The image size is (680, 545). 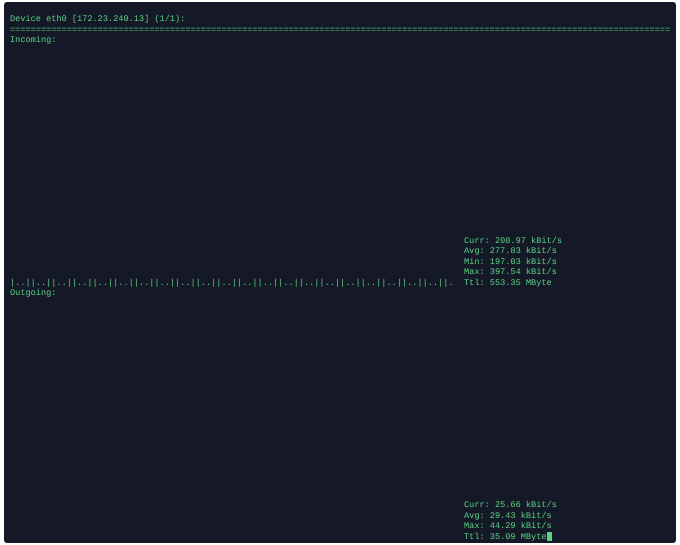 What do you see at coordinates (510, 272) in the screenshot?
I see `stat-line: Max: 397.54 kBit/s` at bounding box center [510, 272].